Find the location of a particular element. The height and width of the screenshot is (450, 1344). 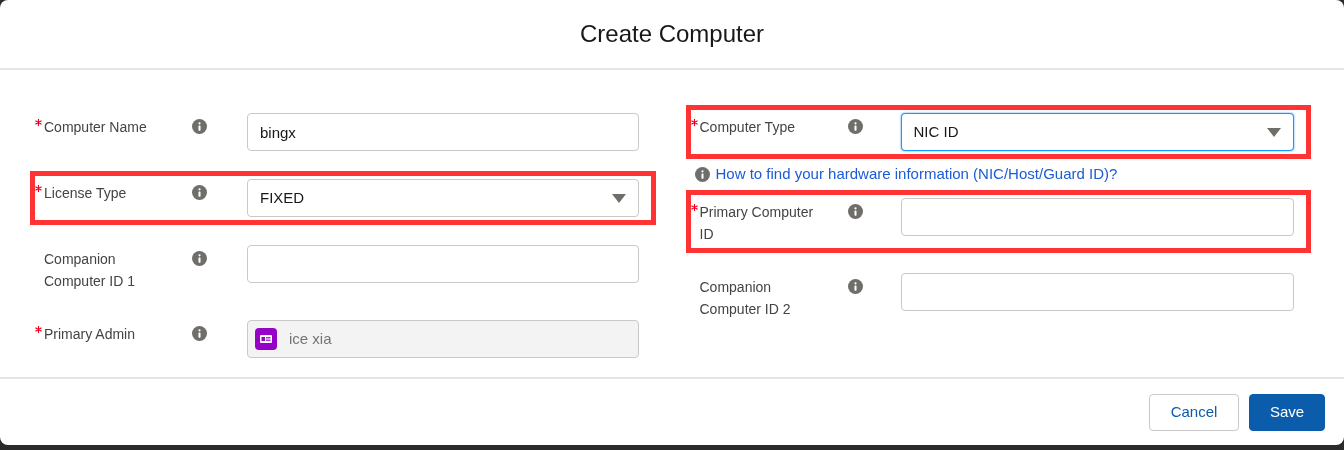

field-label: Primary Computer ID is located at coordinates (757, 223).